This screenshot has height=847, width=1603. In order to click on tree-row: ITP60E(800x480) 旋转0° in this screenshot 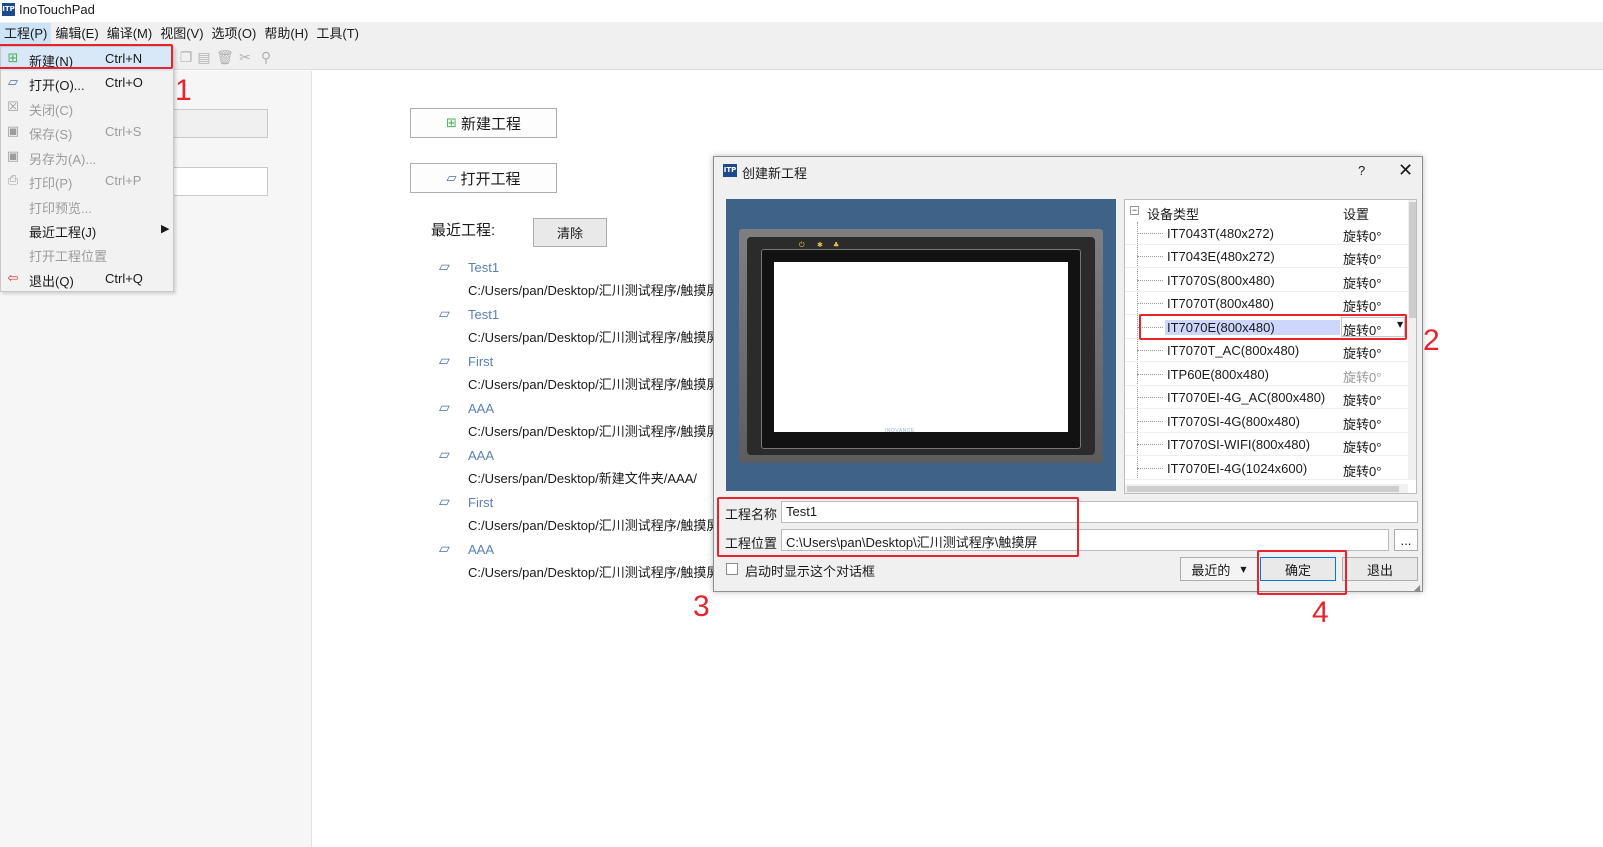, I will do `click(1266, 374)`.